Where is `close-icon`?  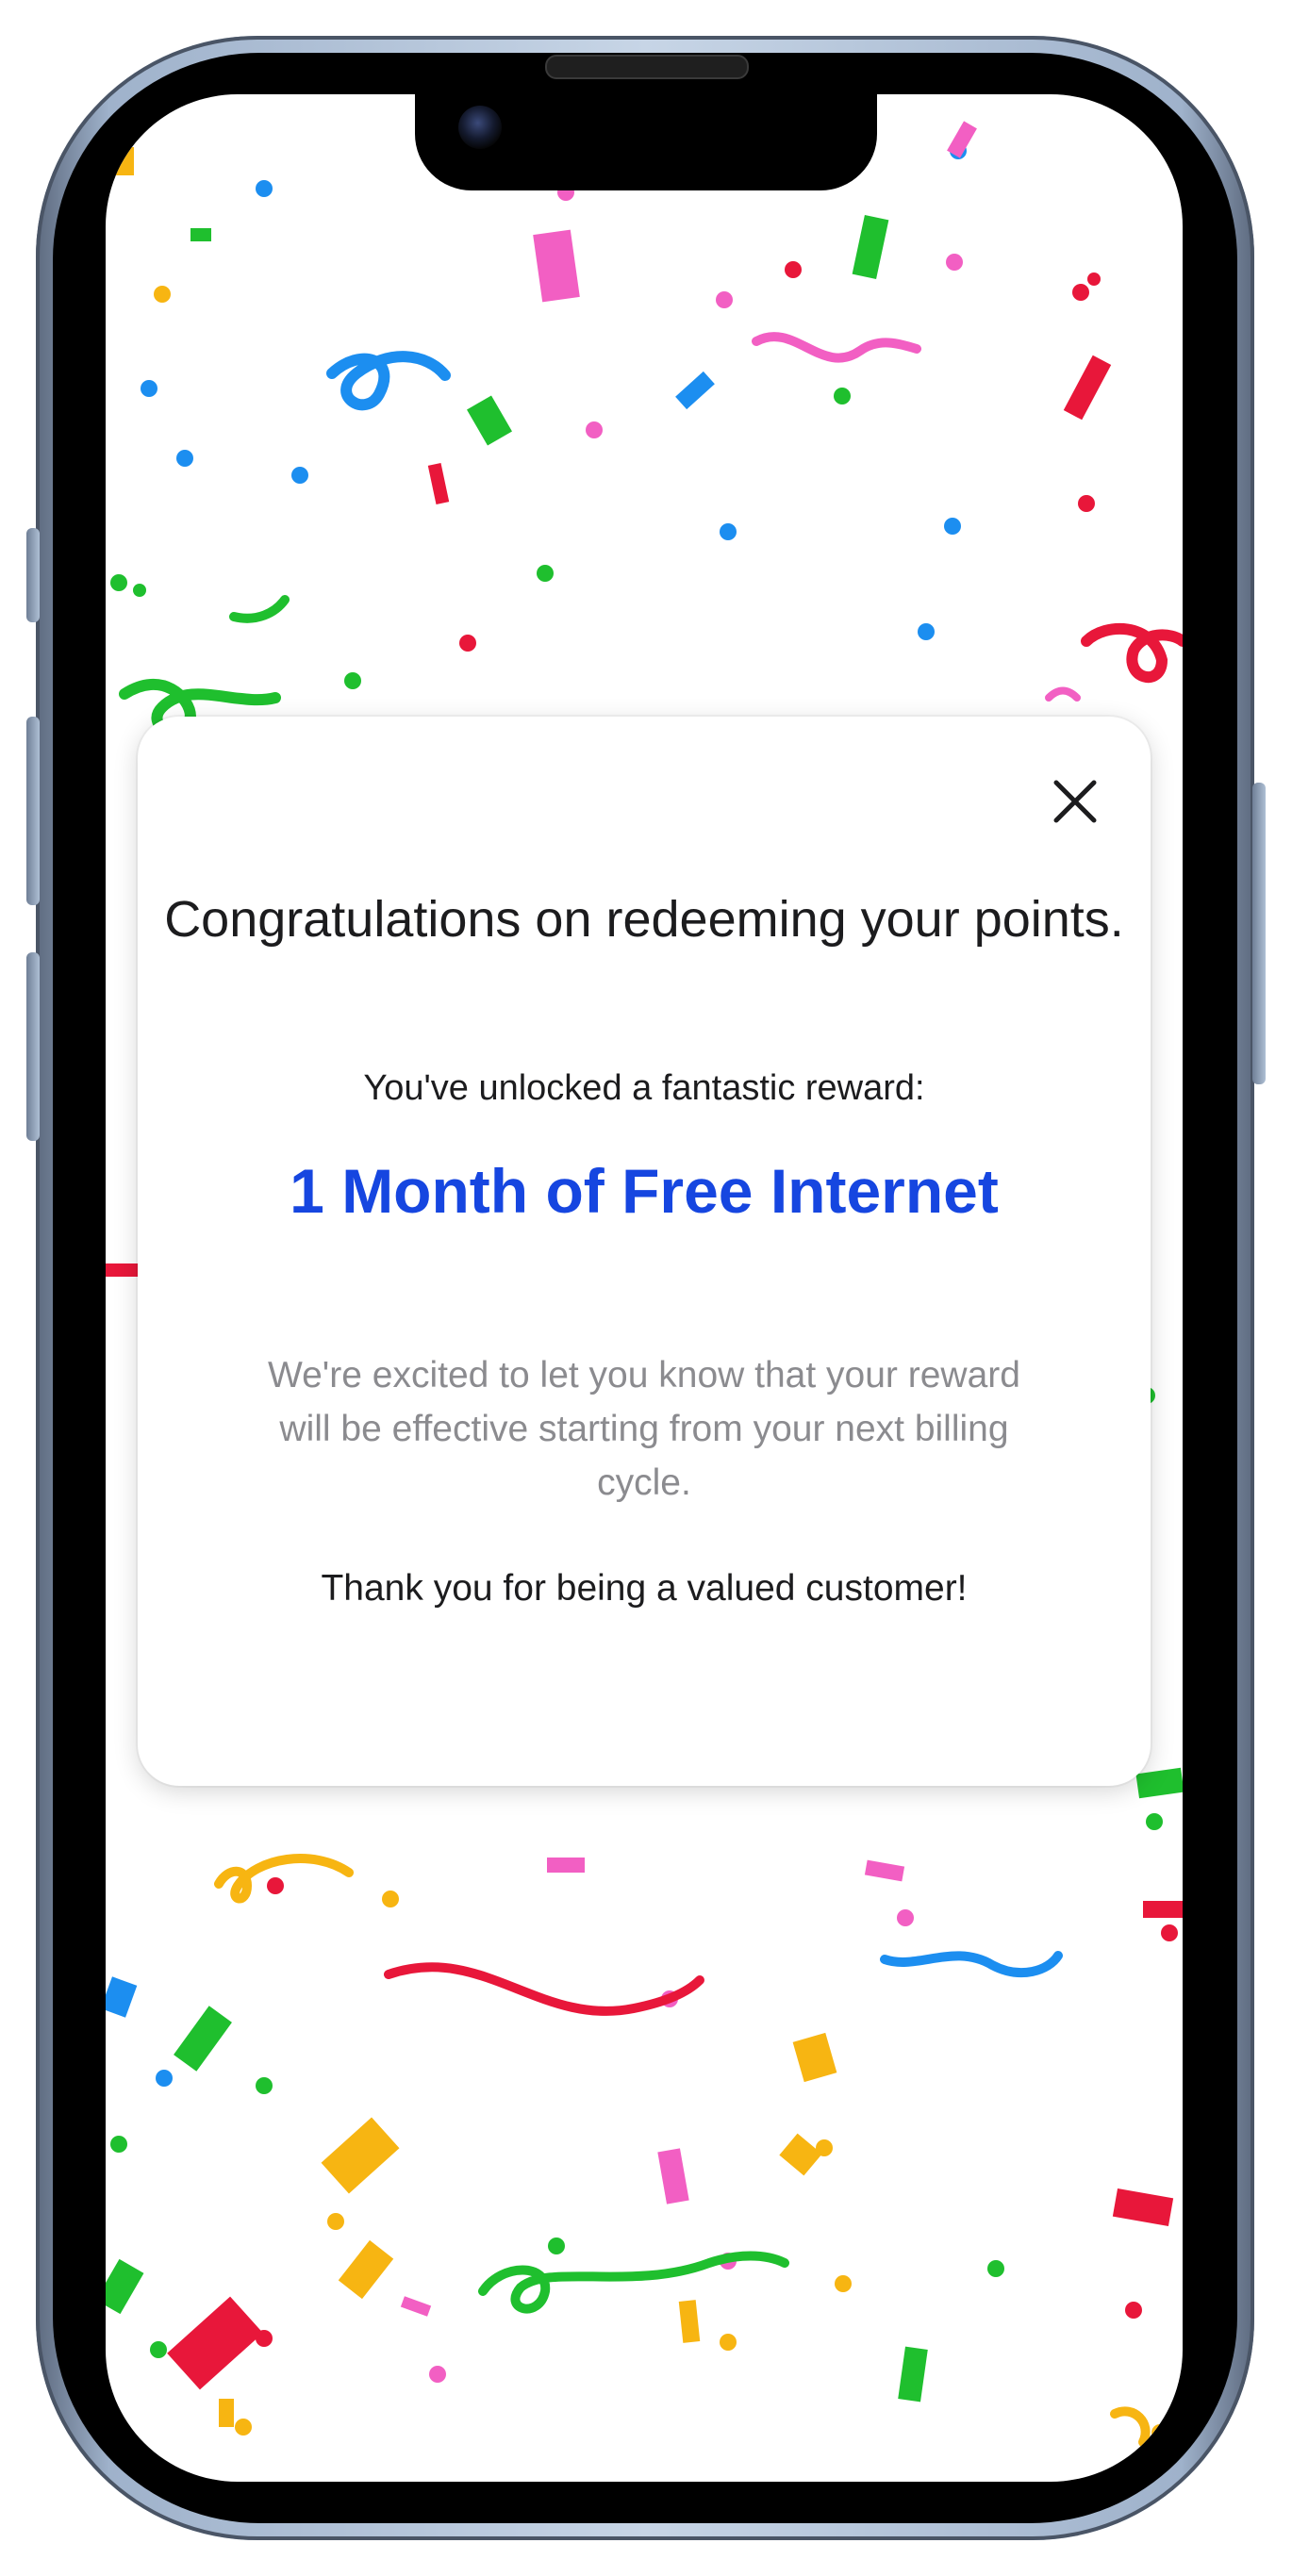
close-icon is located at coordinates (1075, 801).